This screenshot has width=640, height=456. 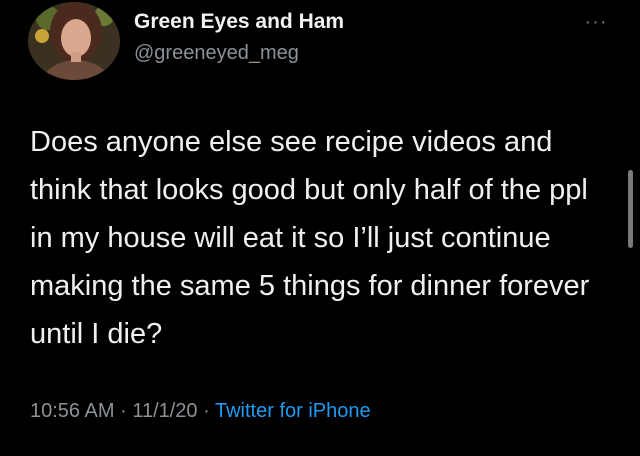 What do you see at coordinates (216, 53) in the screenshot?
I see `user-handle: @greeneyed_meg` at bounding box center [216, 53].